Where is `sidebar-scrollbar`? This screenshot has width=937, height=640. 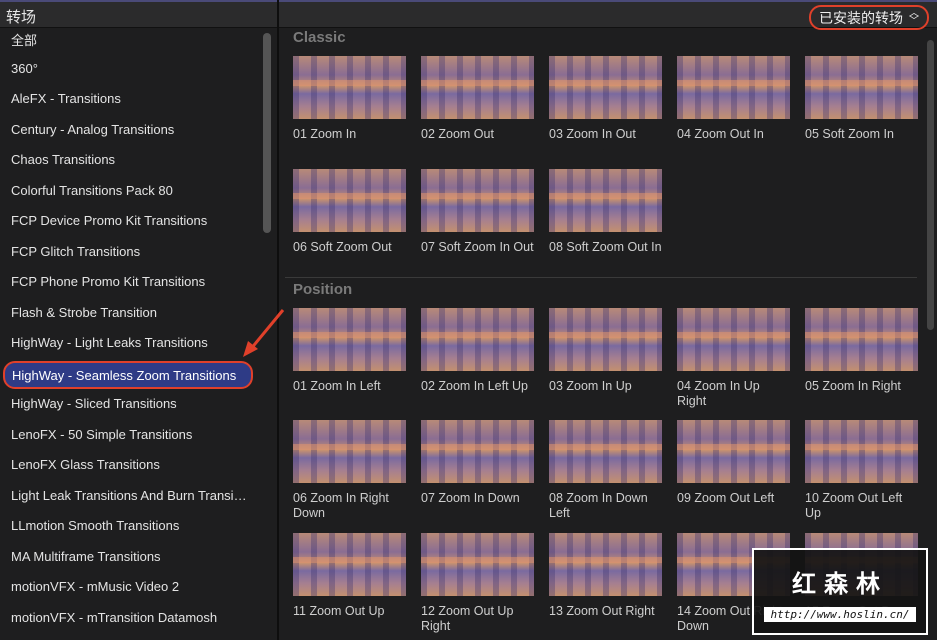
sidebar-scrollbar is located at coordinates (267, 133).